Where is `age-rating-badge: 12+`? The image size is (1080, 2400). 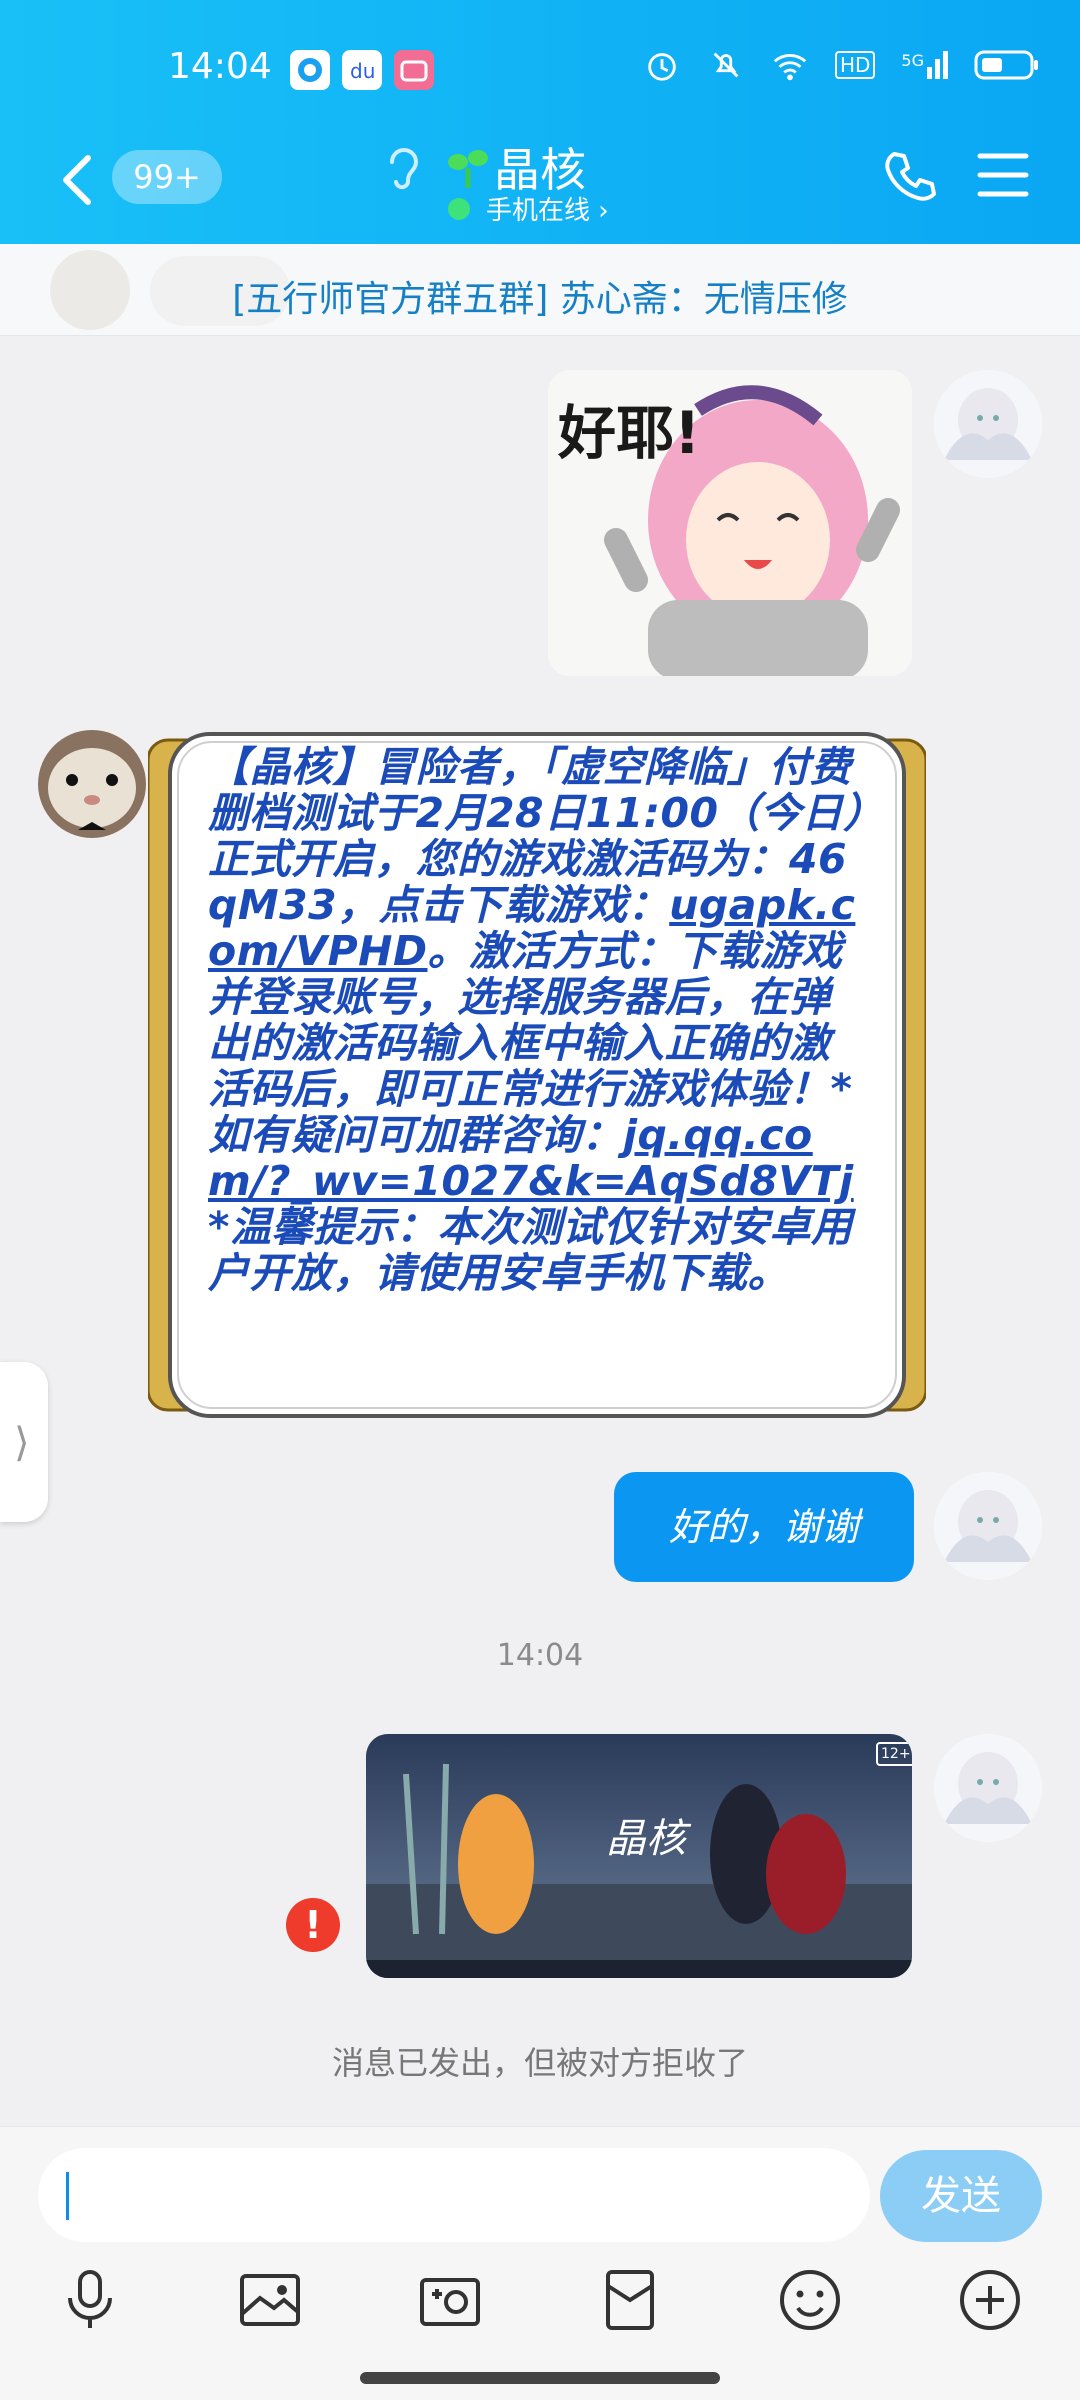 age-rating-badge: 12+ is located at coordinates (894, 1754).